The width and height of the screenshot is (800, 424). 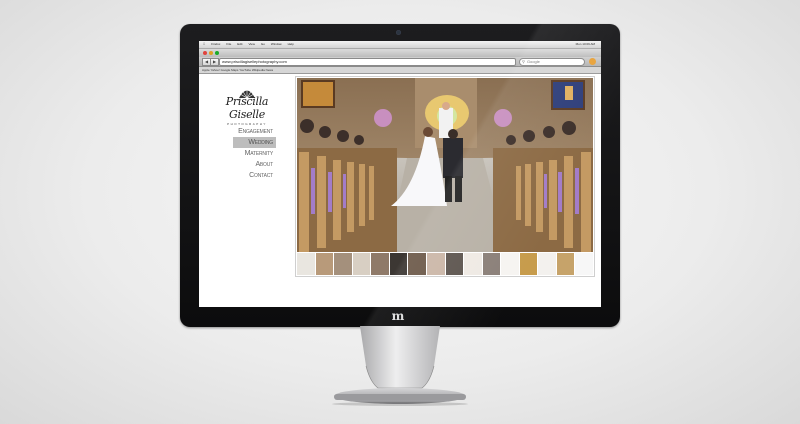 I want to click on shell-icon, so click(x=247, y=93).